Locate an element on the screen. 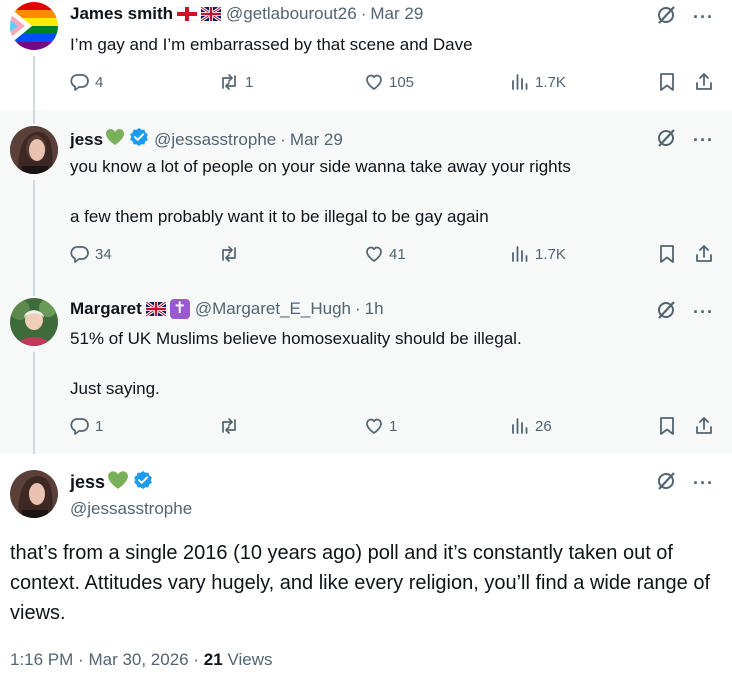  views-count: 21 is located at coordinates (213, 659).